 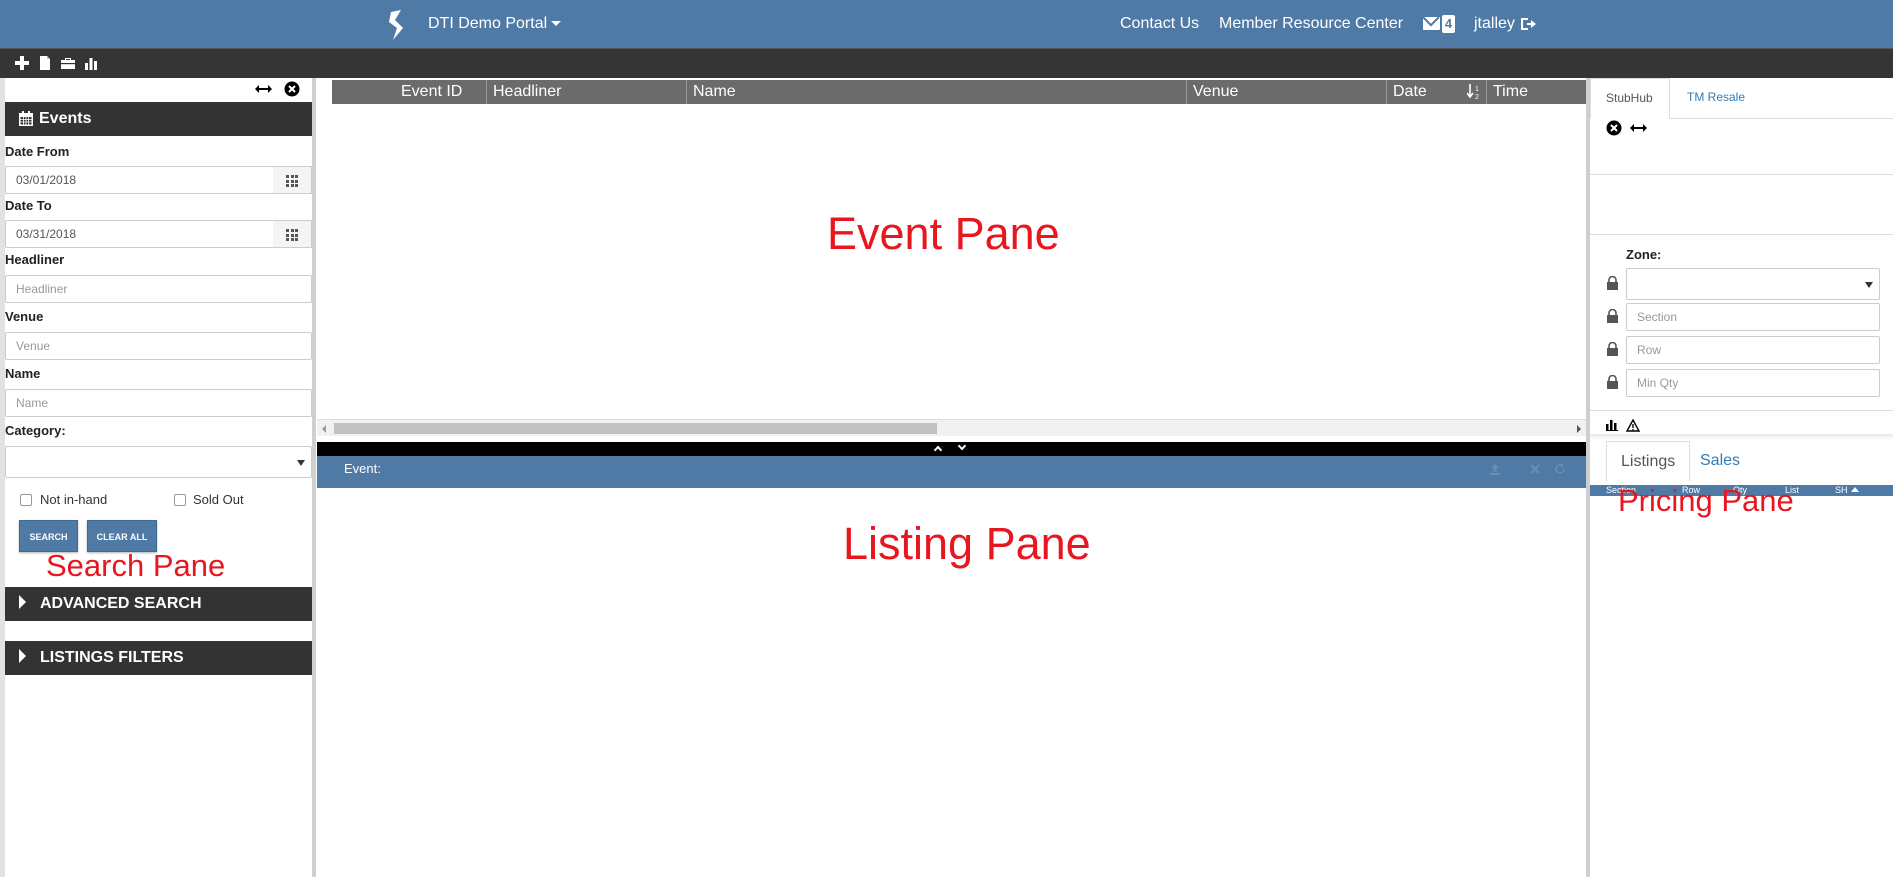 I want to click on messages-button: 4, so click(x=1439, y=25).